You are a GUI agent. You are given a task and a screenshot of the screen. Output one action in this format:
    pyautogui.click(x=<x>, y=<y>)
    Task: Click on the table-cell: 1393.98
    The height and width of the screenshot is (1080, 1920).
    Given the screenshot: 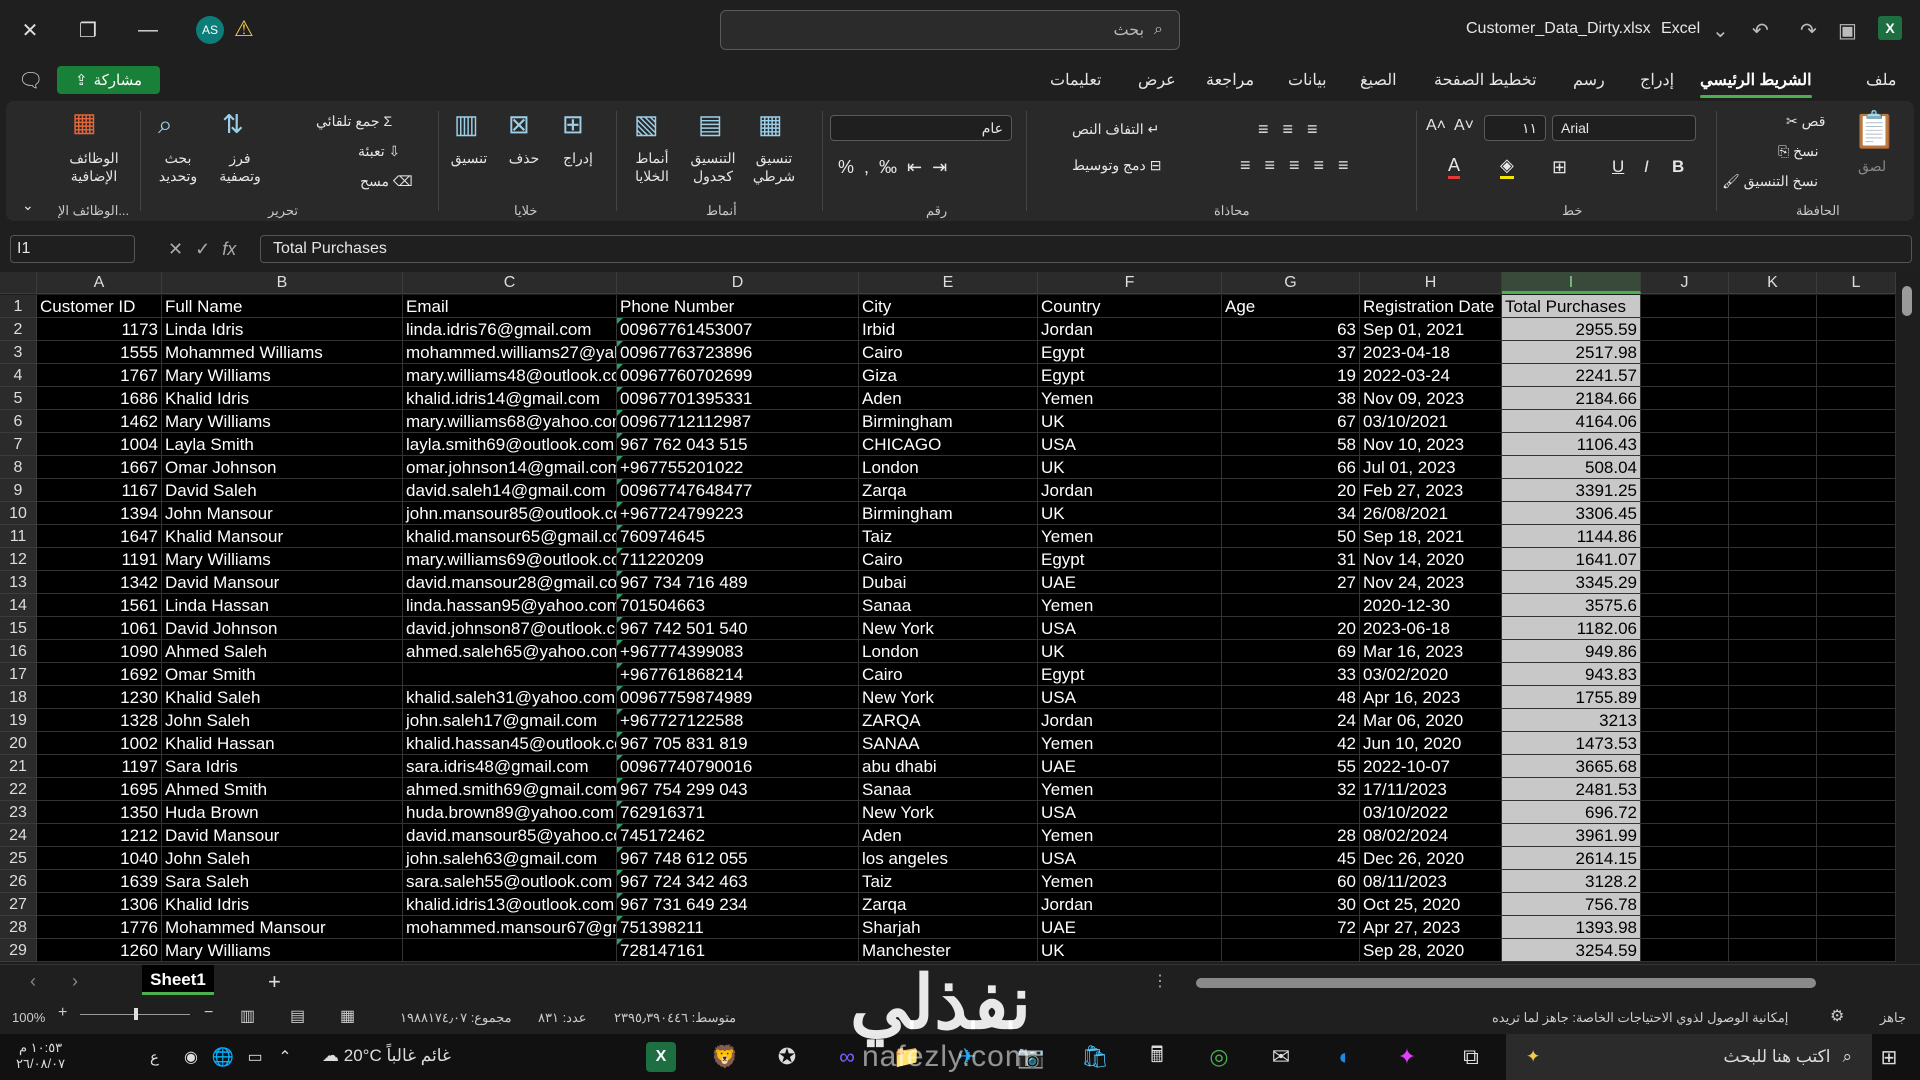 What is the action you would take?
    pyautogui.click(x=1571, y=927)
    